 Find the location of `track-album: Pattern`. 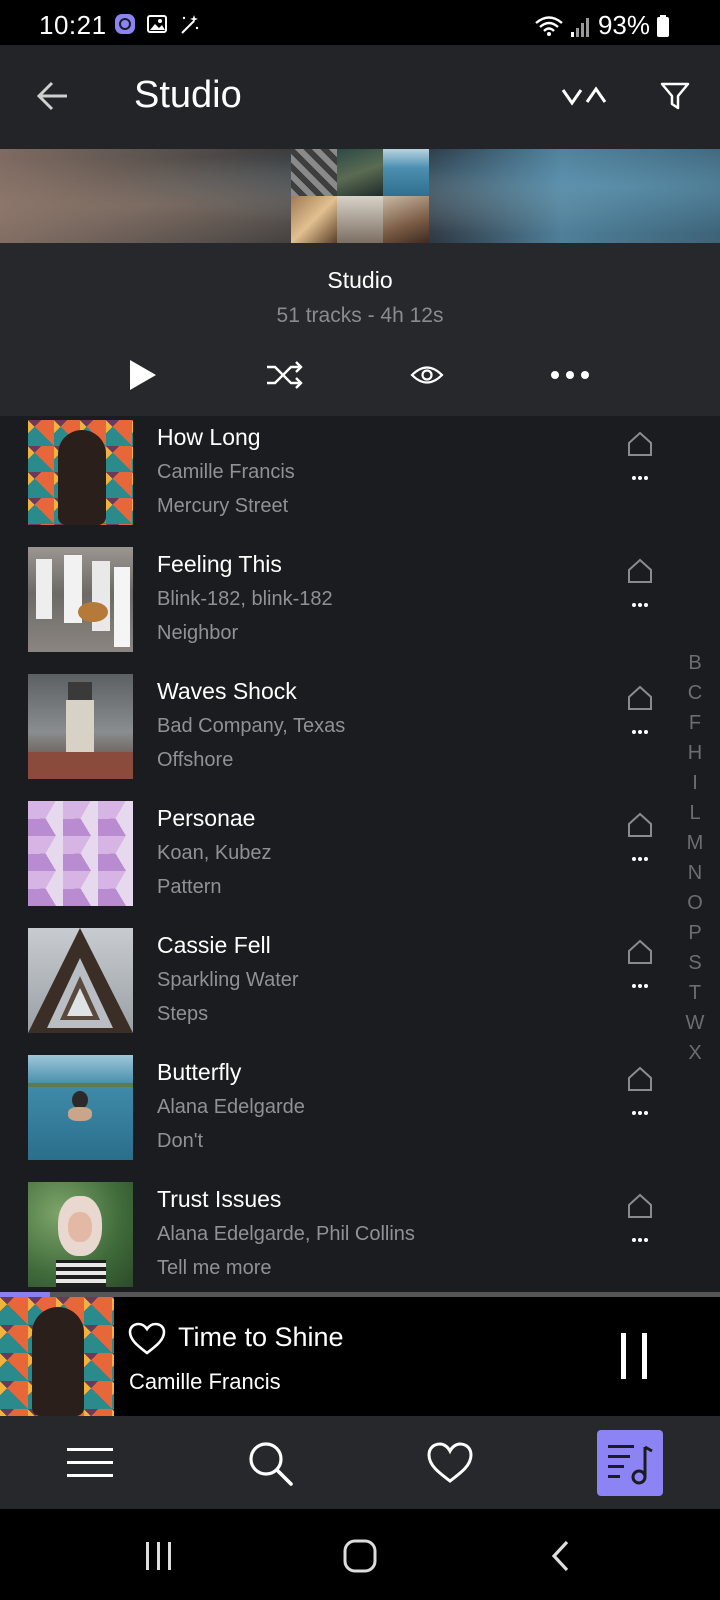

track-album: Pattern is located at coordinates (189, 887).